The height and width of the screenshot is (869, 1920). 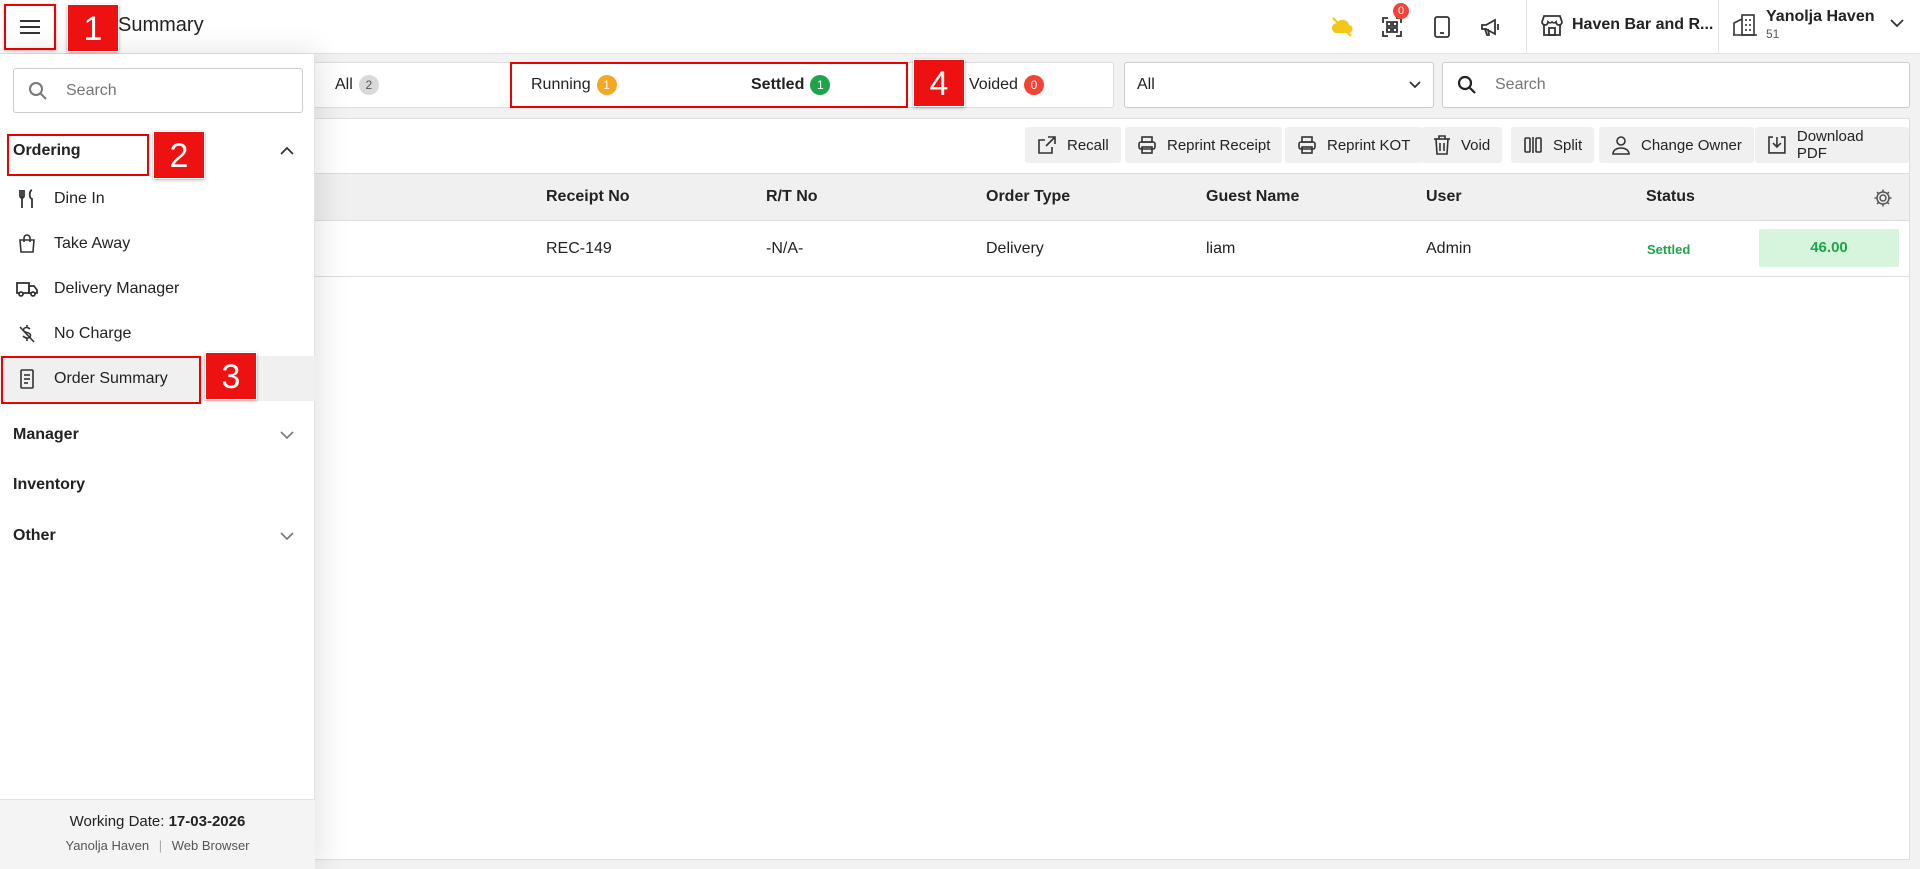 What do you see at coordinates (93, 333) in the screenshot?
I see `sidebar-item-label: No Charge` at bounding box center [93, 333].